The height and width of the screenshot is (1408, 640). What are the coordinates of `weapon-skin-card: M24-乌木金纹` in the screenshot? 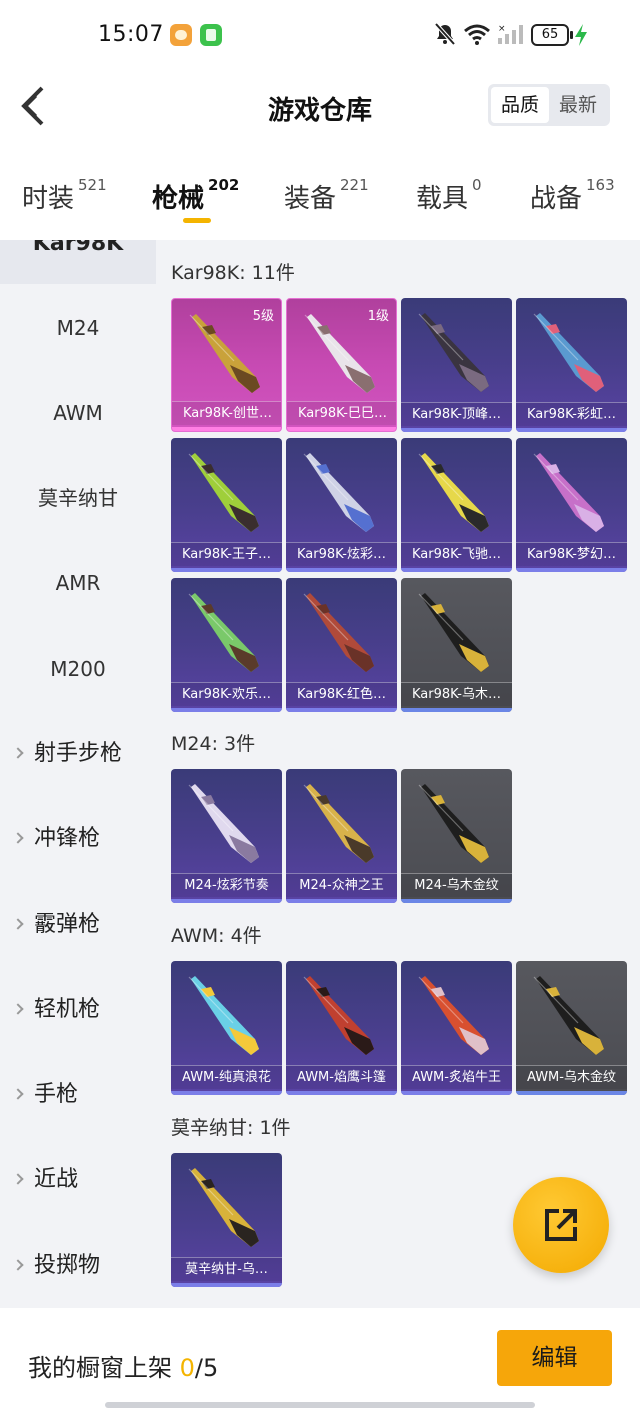 It's located at (456, 836).